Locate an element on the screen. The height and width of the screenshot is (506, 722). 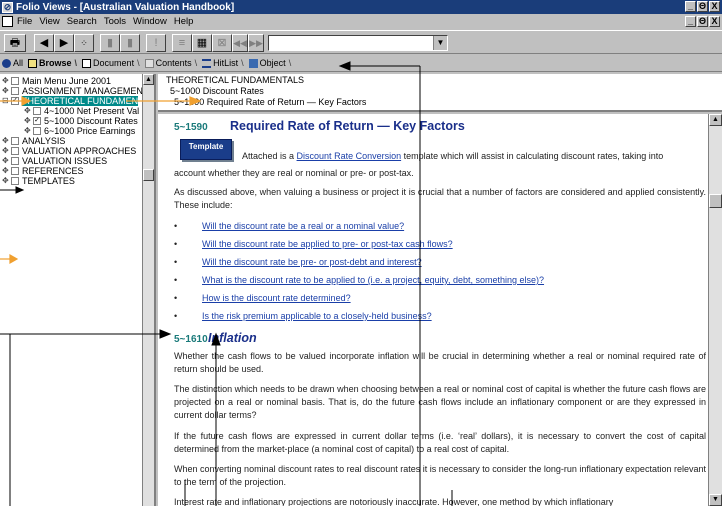
doc-close-button: X is located at coordinates (714, 21).